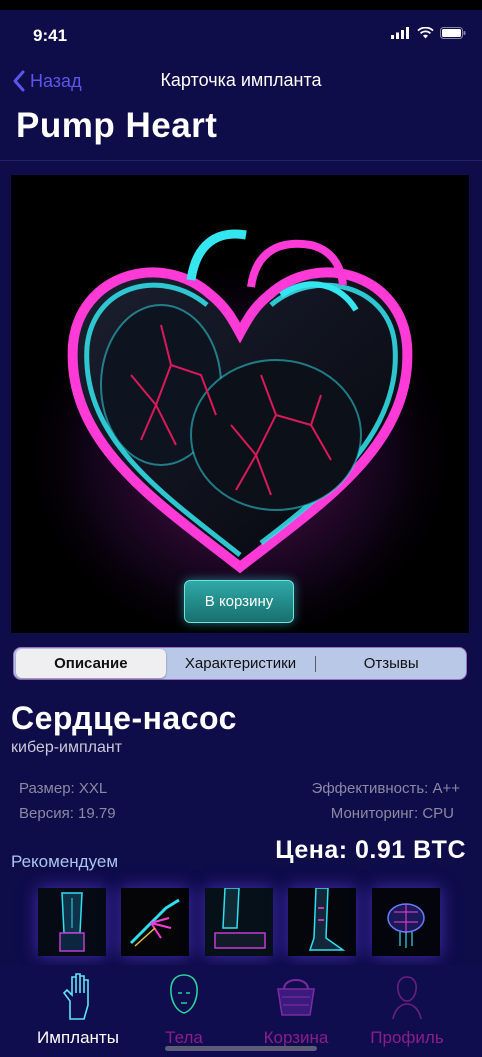 The height and width of the screenshot is (1057, 482). I want to click on recommend-item-brain, so click(406, 922).